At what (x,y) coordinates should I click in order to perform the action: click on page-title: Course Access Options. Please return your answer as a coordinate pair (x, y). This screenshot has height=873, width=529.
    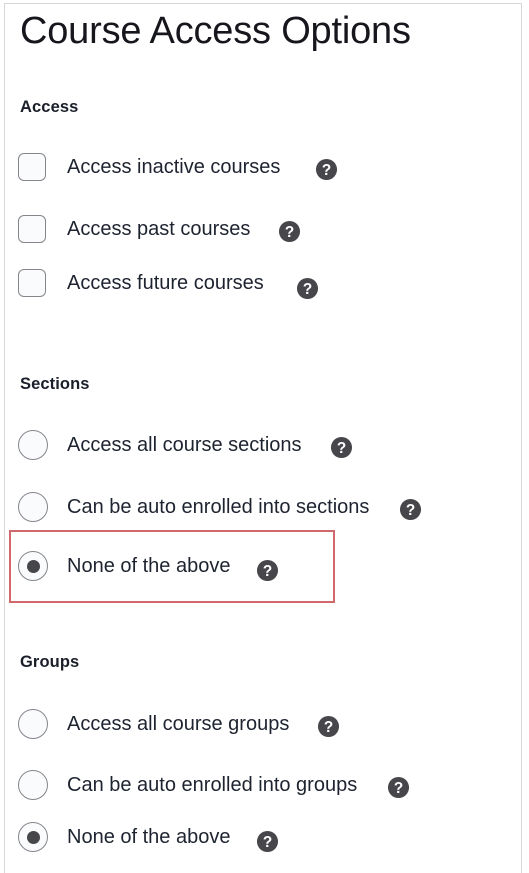
    Looking at the image, I should click on (215, 31).